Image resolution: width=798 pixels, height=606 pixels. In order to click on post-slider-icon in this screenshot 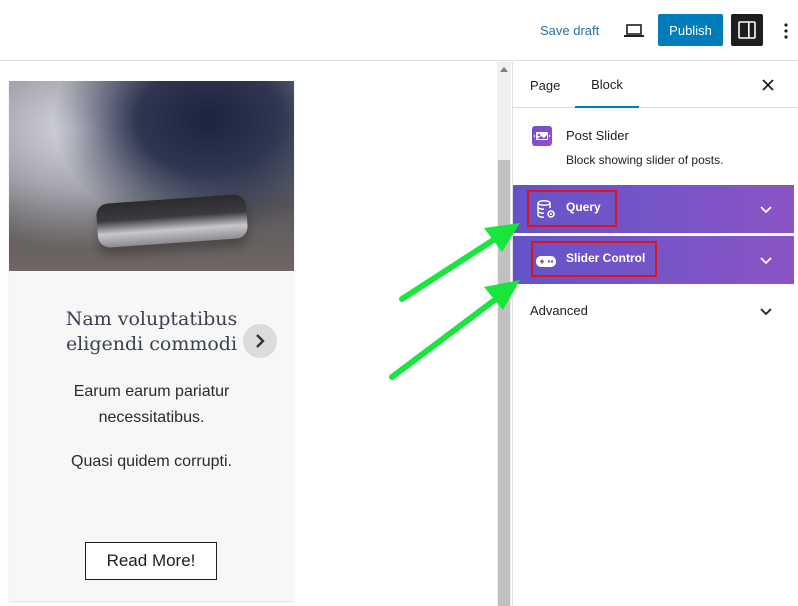, I will do `click(542, 136)`.